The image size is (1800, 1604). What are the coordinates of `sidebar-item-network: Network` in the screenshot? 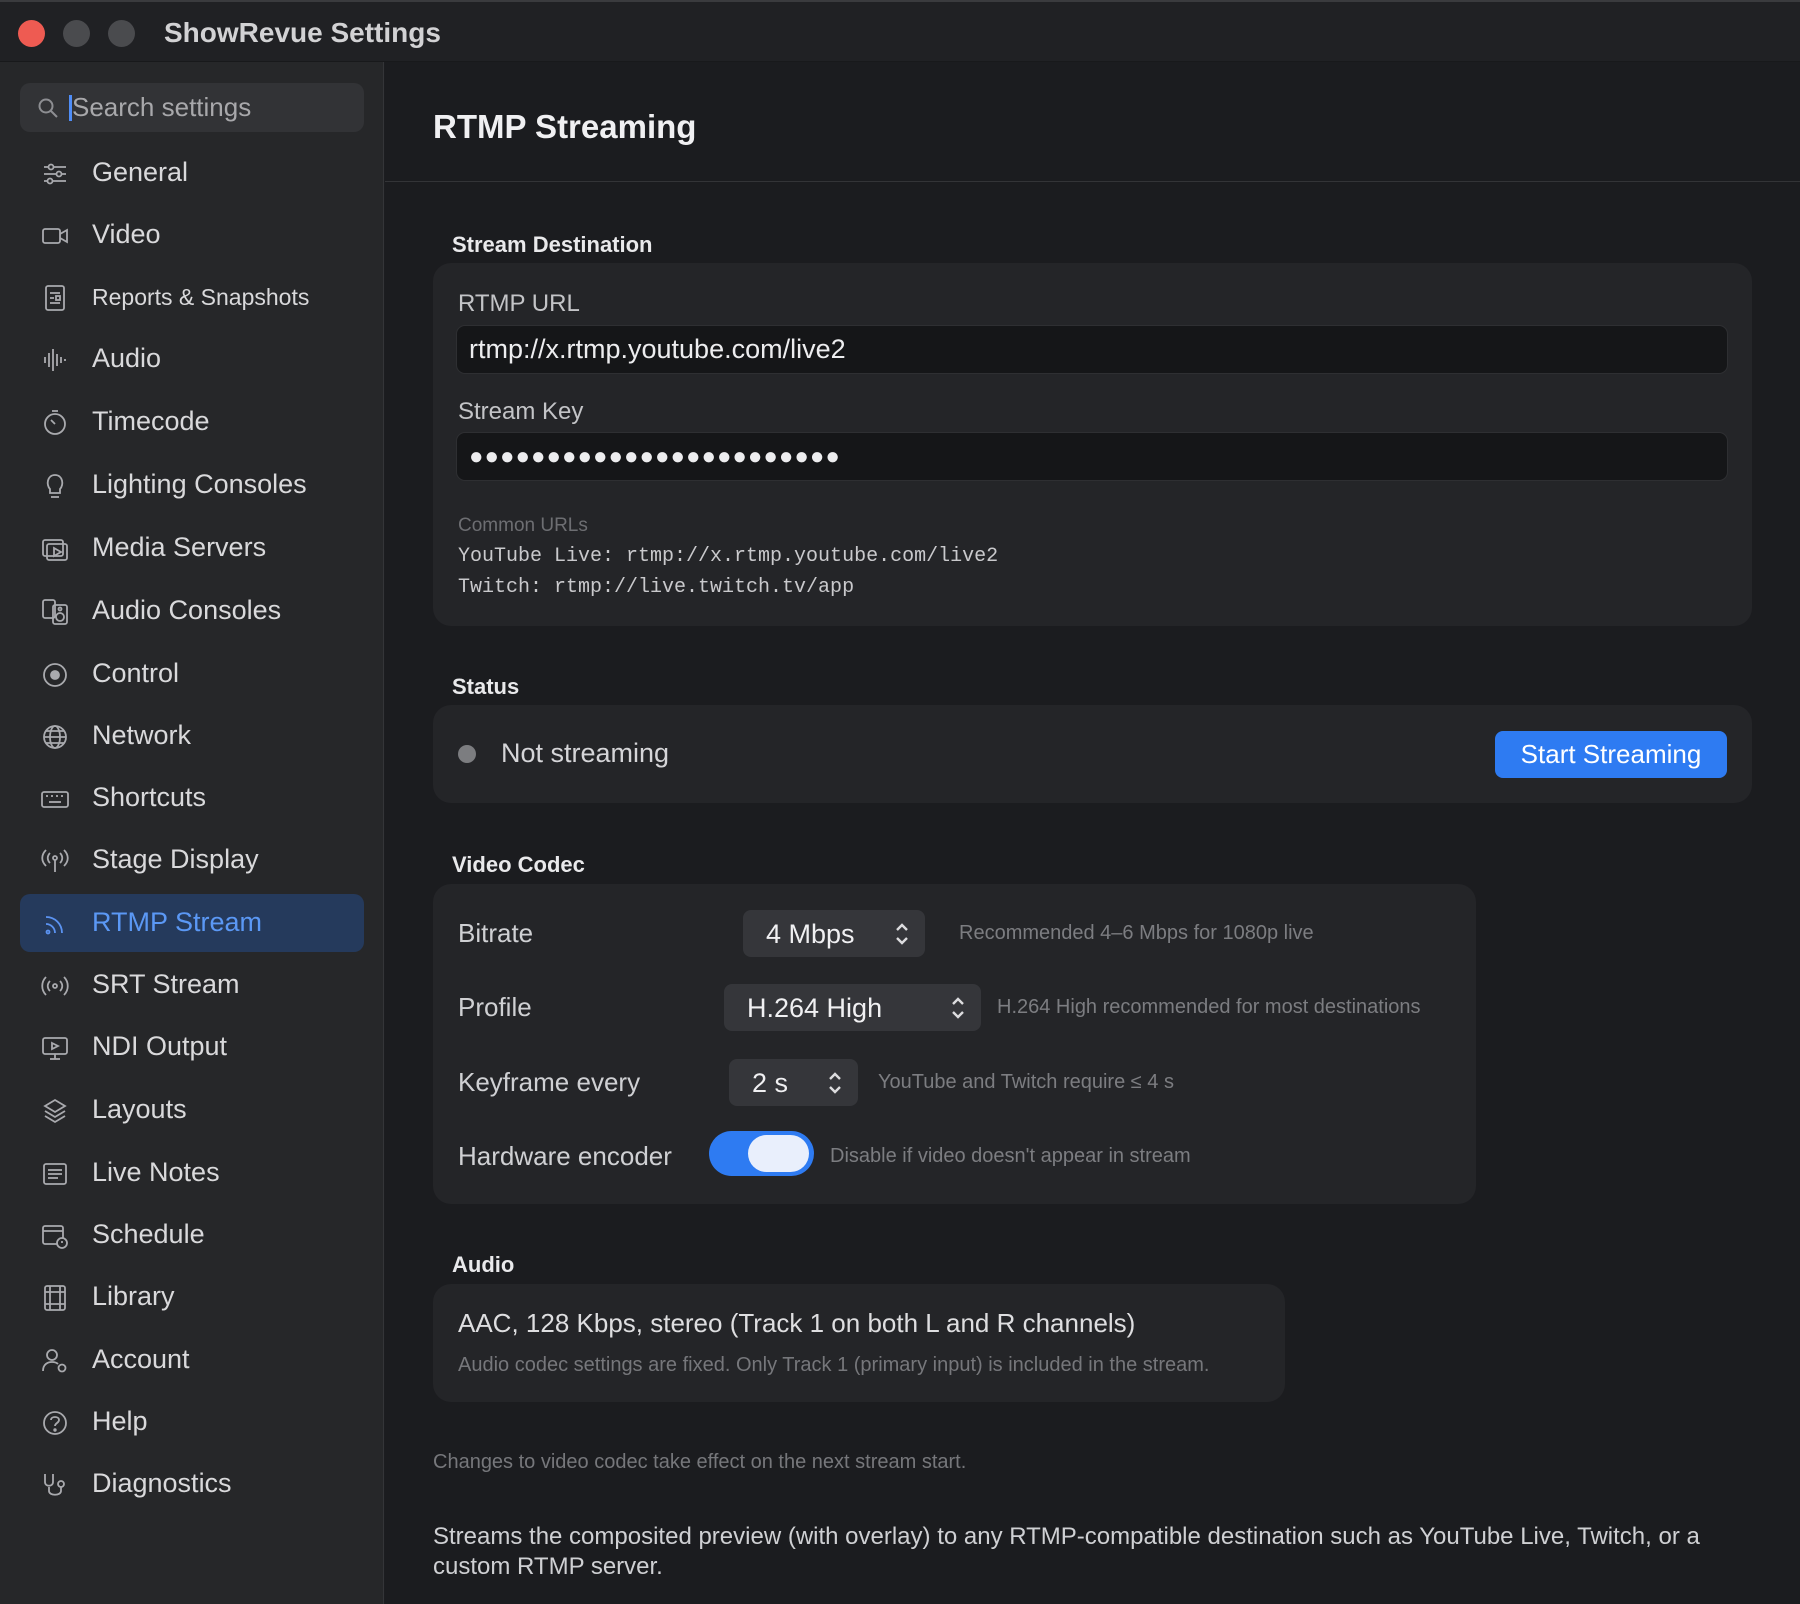 It's located at (192, 736).